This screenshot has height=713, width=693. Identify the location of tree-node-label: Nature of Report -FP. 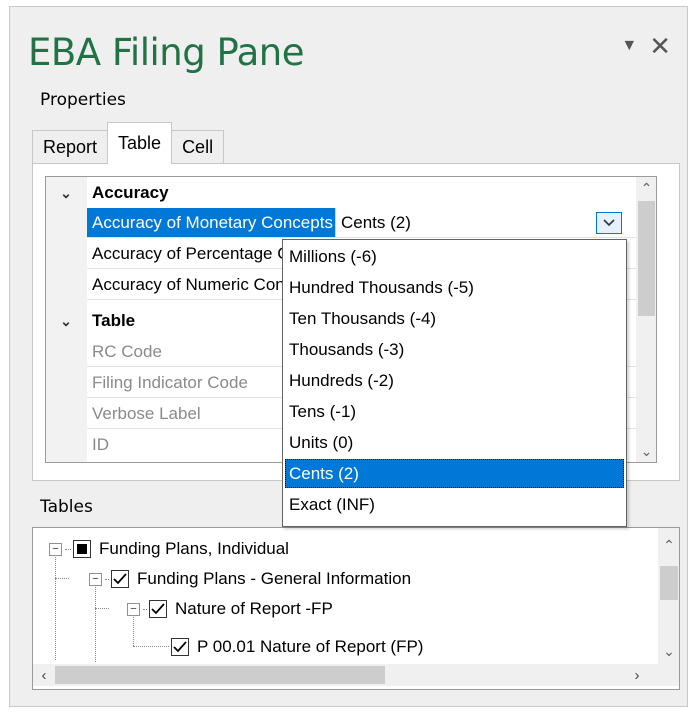
(254, 608).